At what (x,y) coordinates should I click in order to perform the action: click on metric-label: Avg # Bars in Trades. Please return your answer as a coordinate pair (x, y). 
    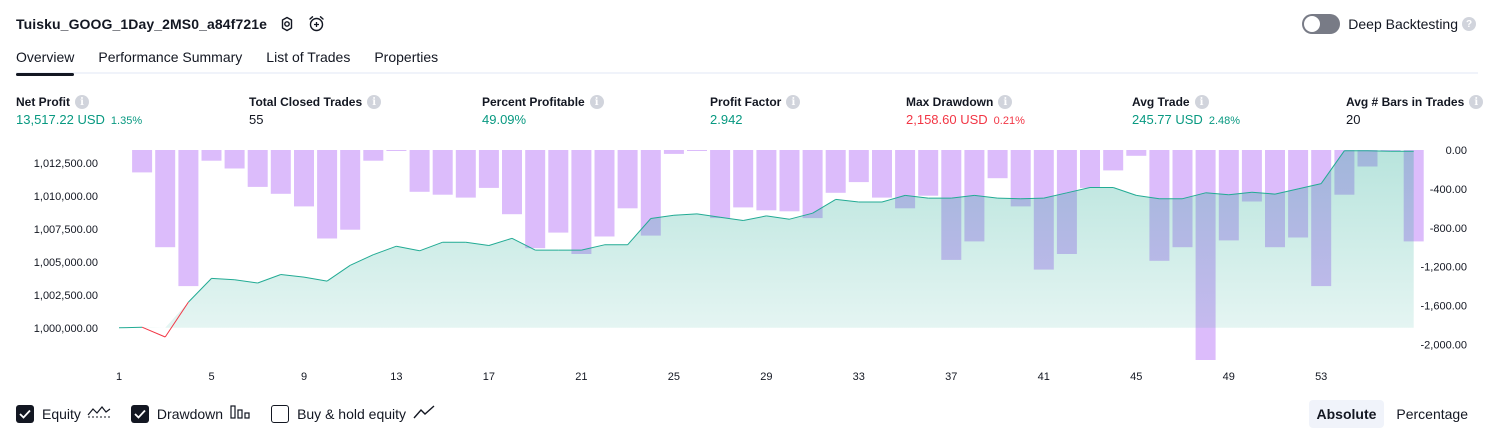
    Looking at the image, I should click on (1405, 102).